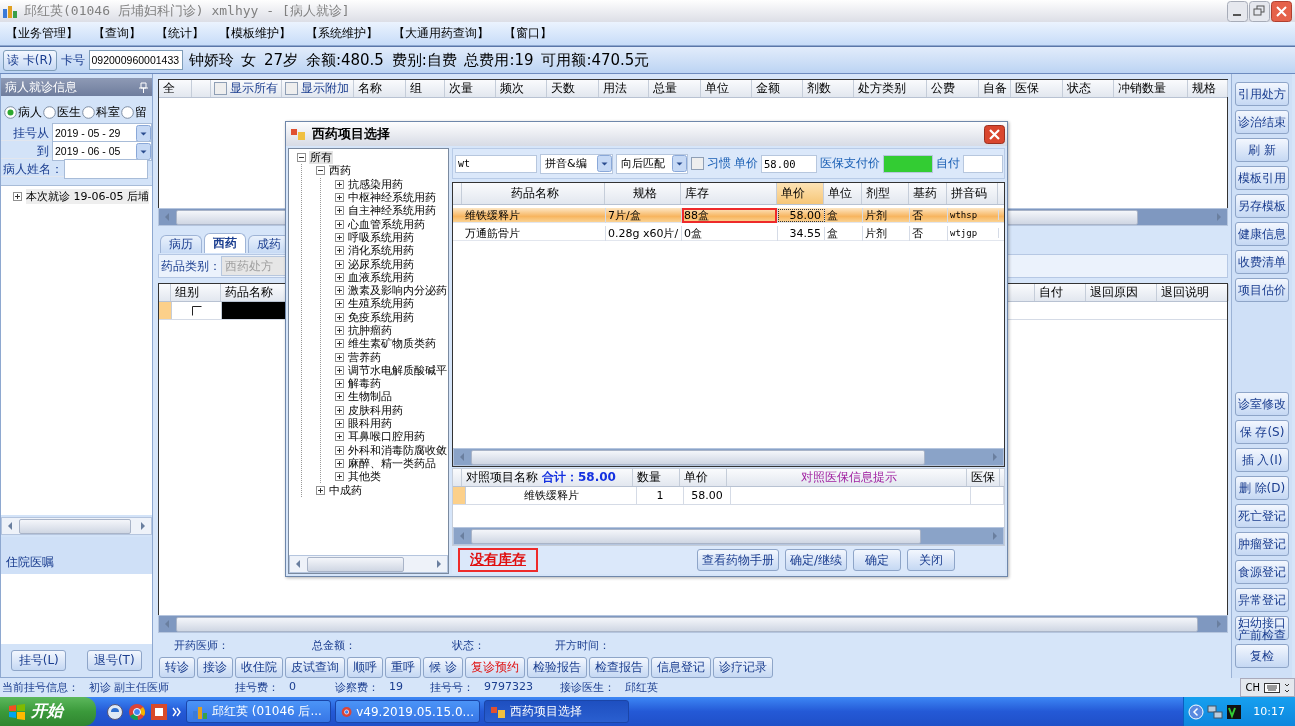 The width and height of the screenshot is (1295, 726). Describe the element at coordinates (370, 424) in the screenshot. I see `tree-item: 眼科用药` at that location.